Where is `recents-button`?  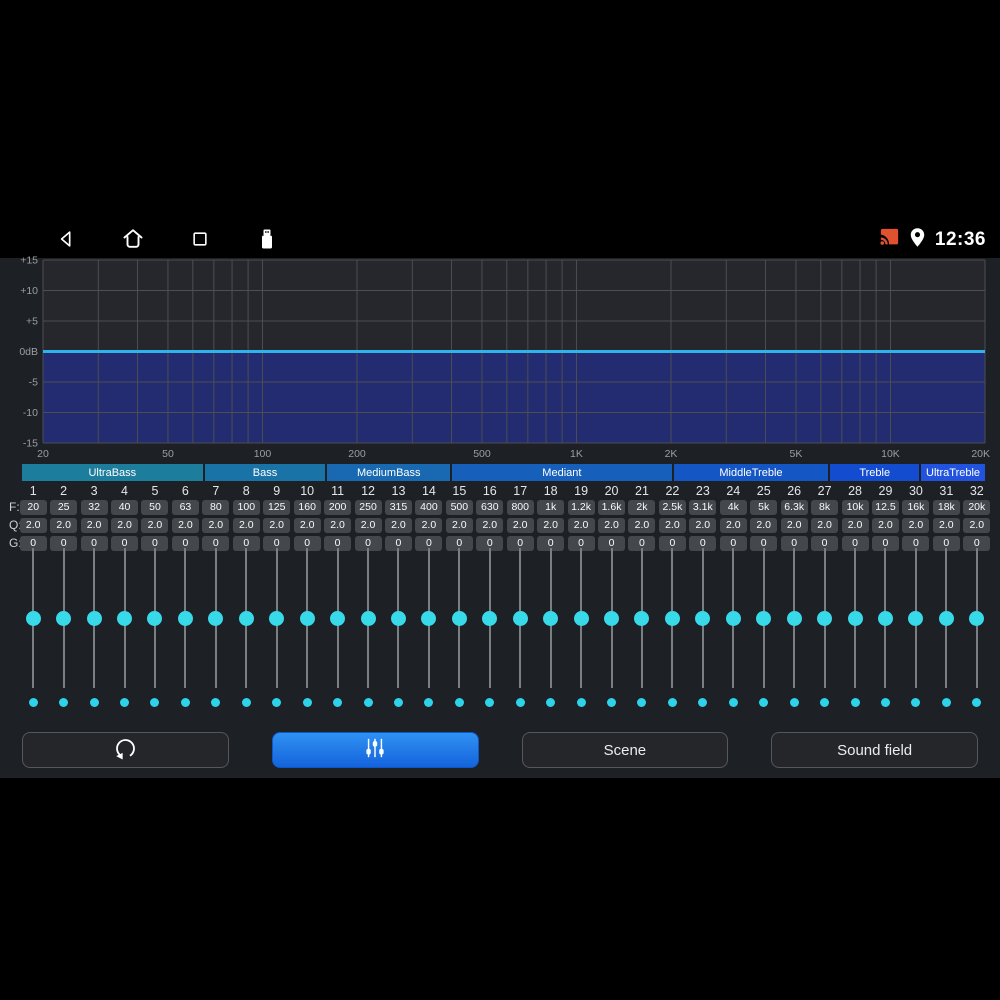 recents-button is located at coordinates (200, 240).